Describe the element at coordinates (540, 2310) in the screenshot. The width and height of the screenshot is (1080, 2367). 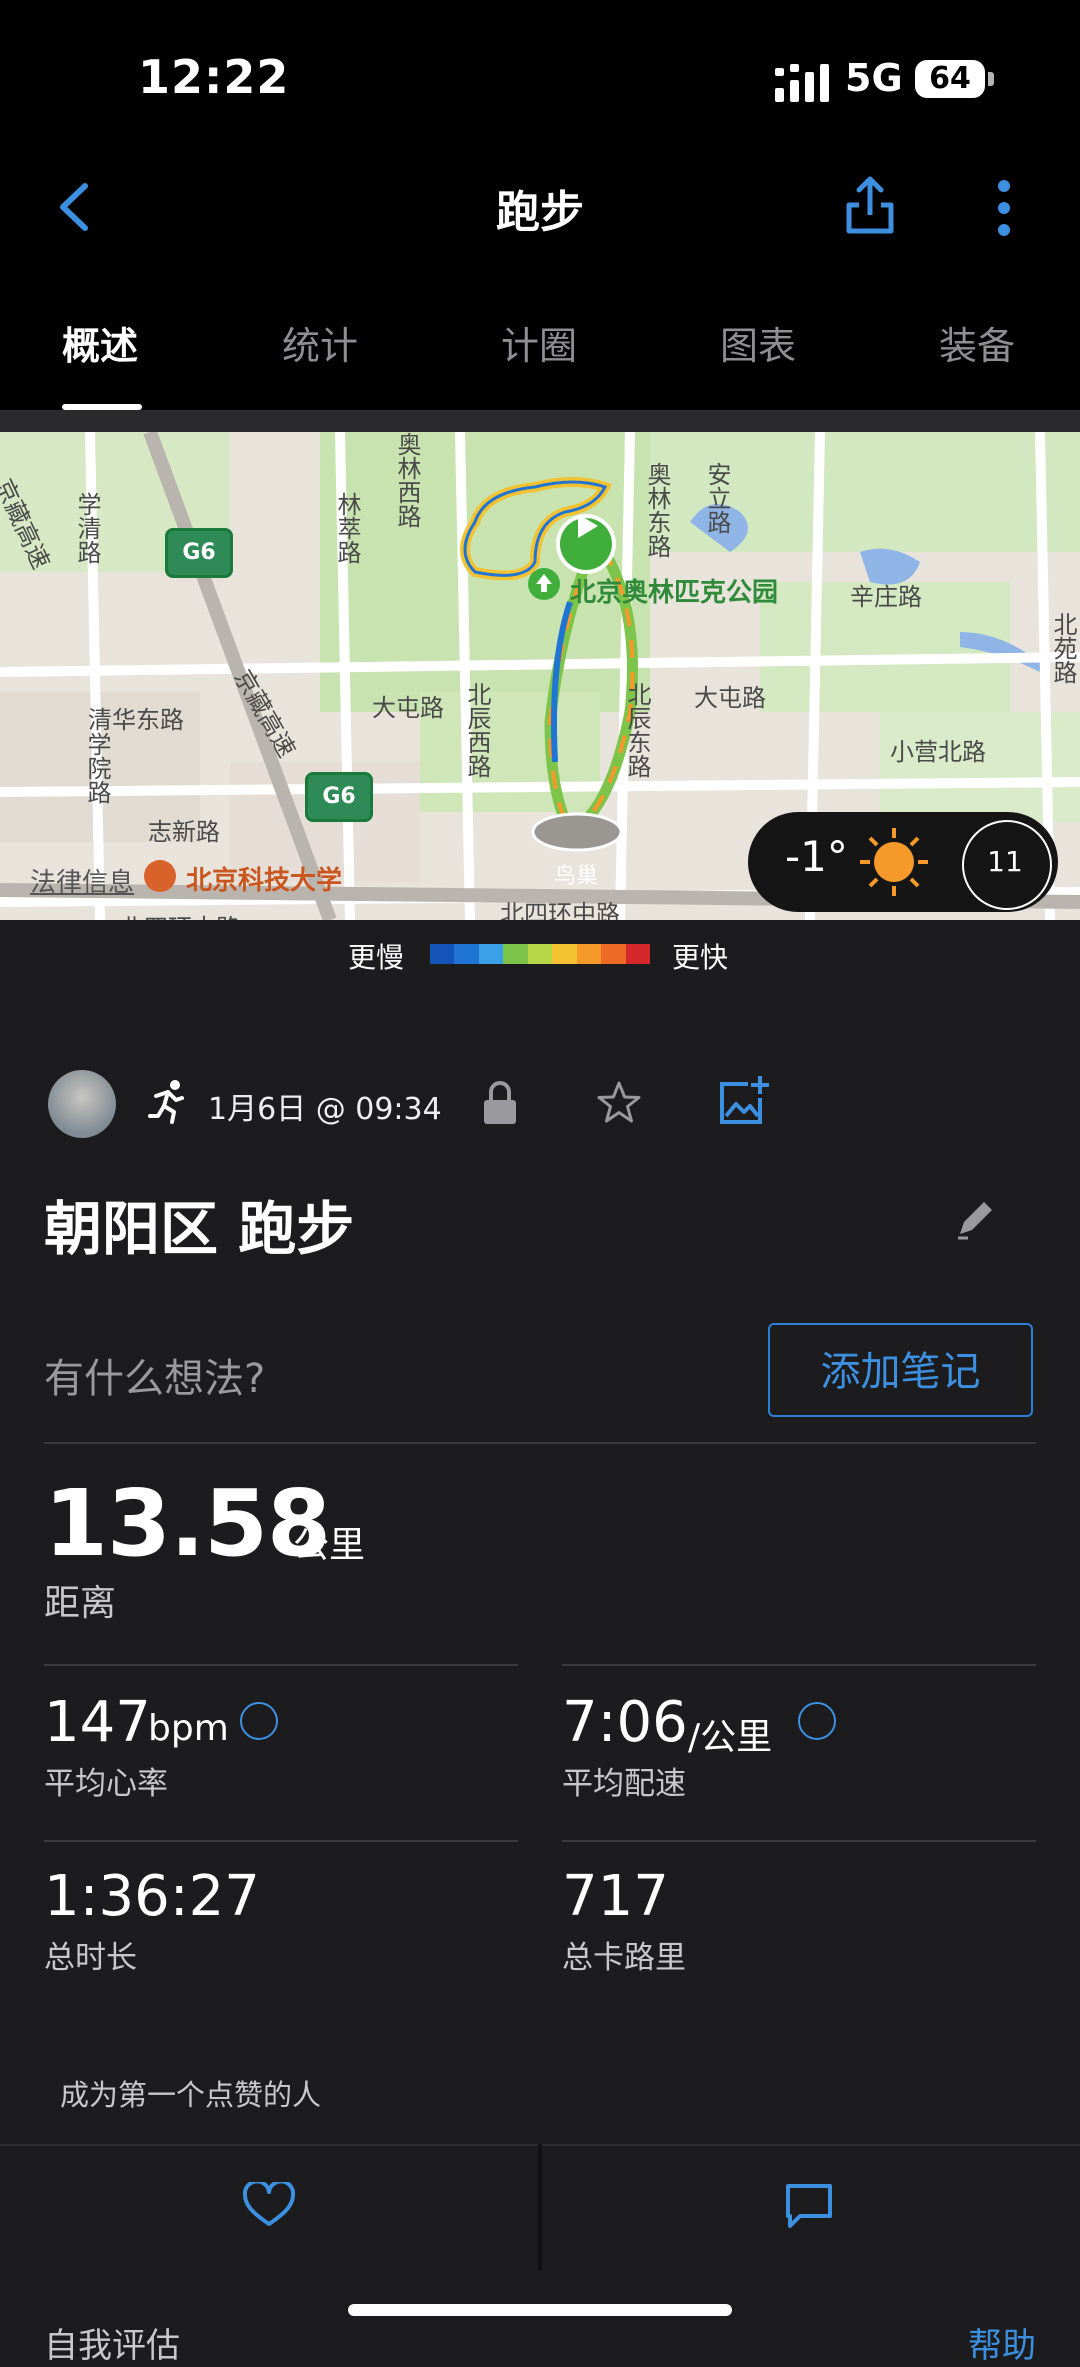
I see `home-indicator` at that location.